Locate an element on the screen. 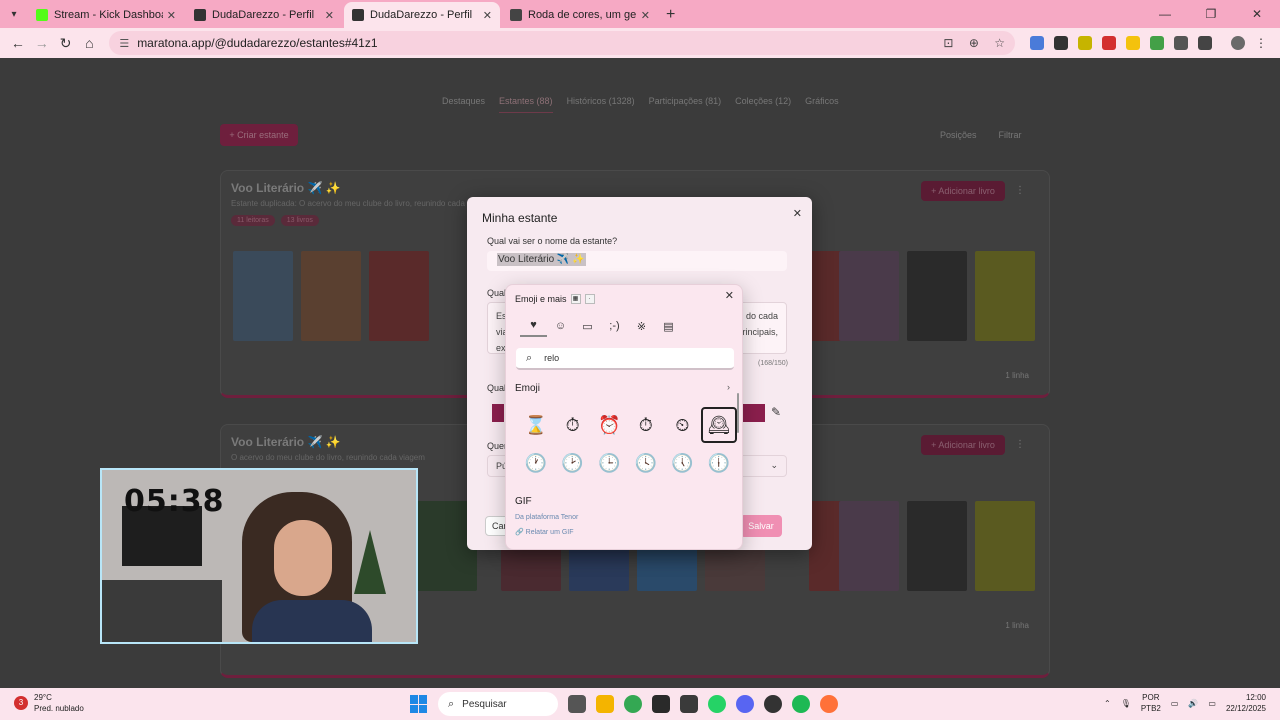  gif-icon: ▭ is located at coordinates (587, 326).